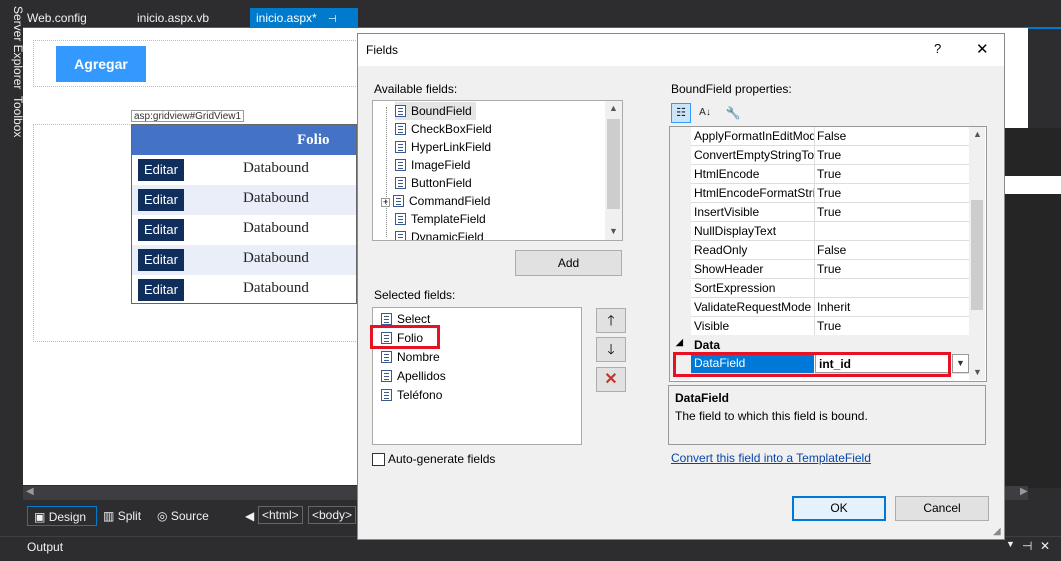 This screenshot has height=561, width=1061. What do you see at coordinates (977, 134) in the screenshot?
I see `property-scroll-up-icon: ▲` at bounding box center [977, 134].